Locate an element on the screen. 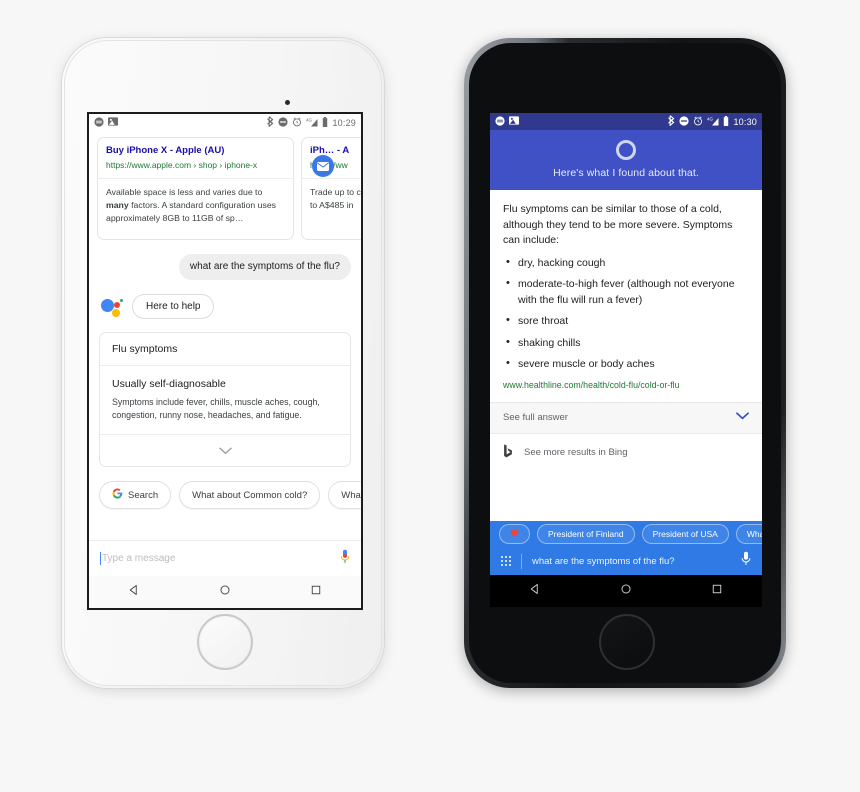 The image size is (860, 792). expand-card-button is located at coordinates (225, 450).